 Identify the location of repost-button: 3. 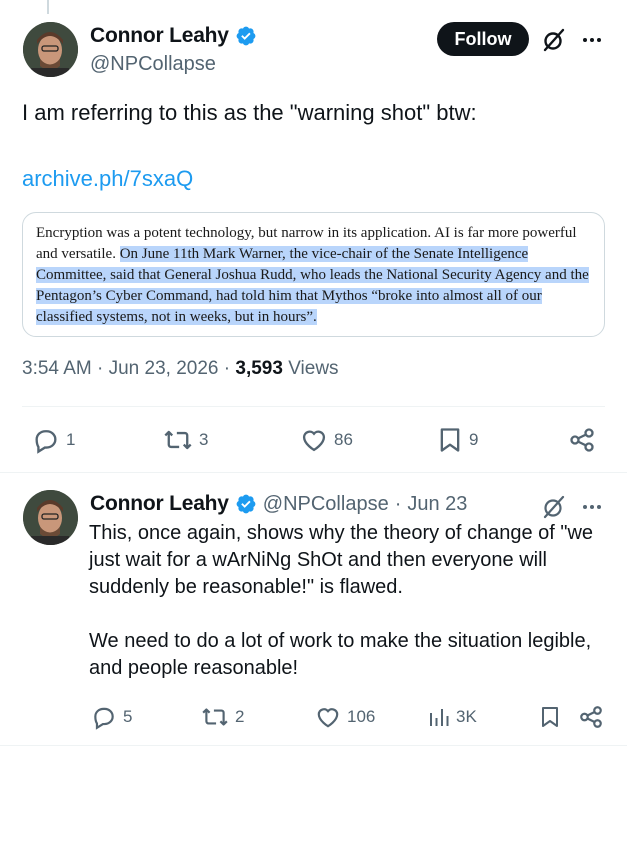
(185, 440).